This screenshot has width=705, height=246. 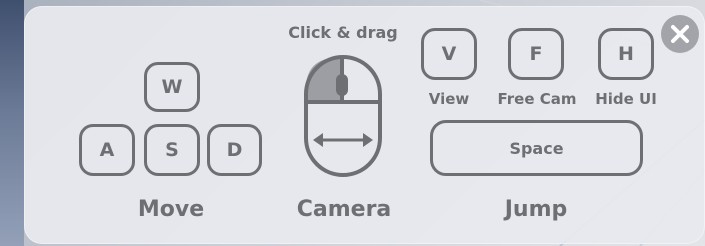 What do you see at coordinates (626, 99) in the screenshot?
I see `label-hide-ui: Hide UI` at bounding box center [626, 99].